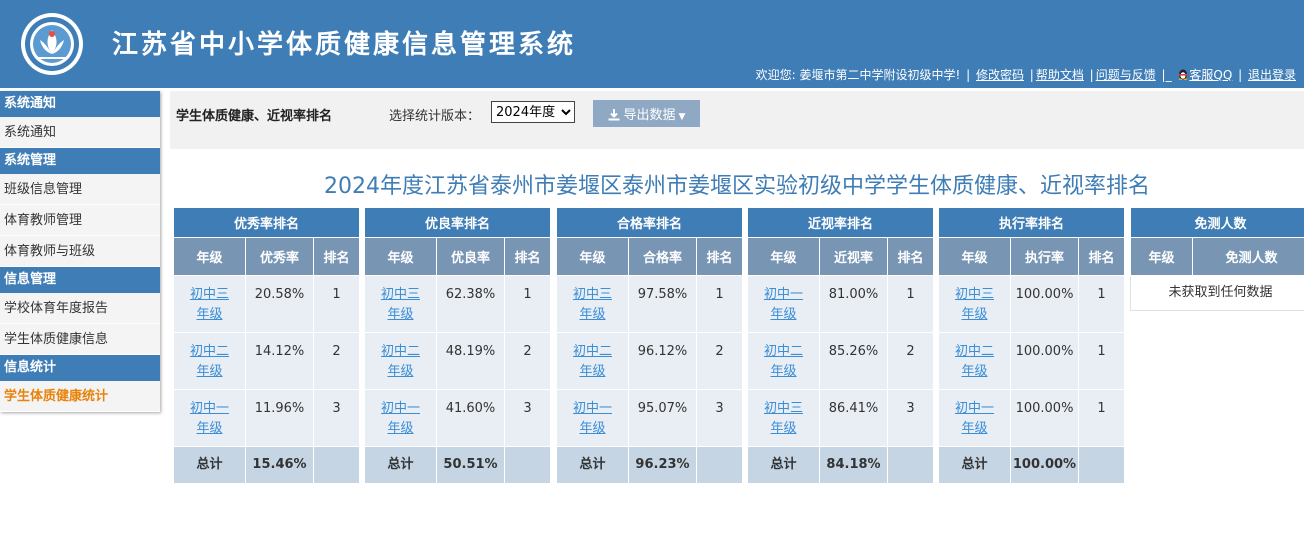 This screenshot has height=533, width=1304. Describe the element at coordinates (1216, 222) in the screenshot. I see `exempt-table-title: 免测人数` at that location.